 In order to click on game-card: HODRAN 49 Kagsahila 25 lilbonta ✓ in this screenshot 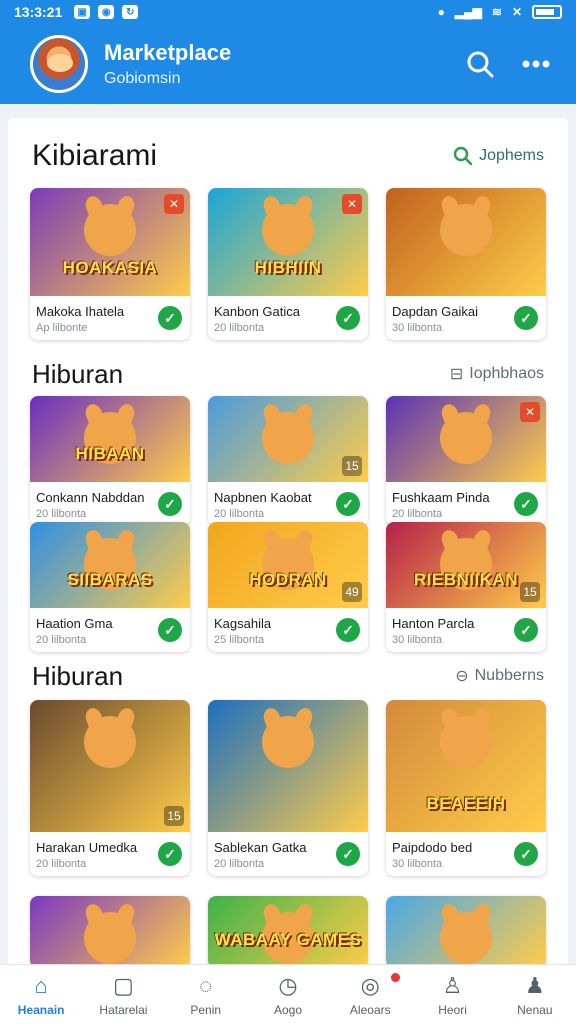, I will do `click(288, 587)`.